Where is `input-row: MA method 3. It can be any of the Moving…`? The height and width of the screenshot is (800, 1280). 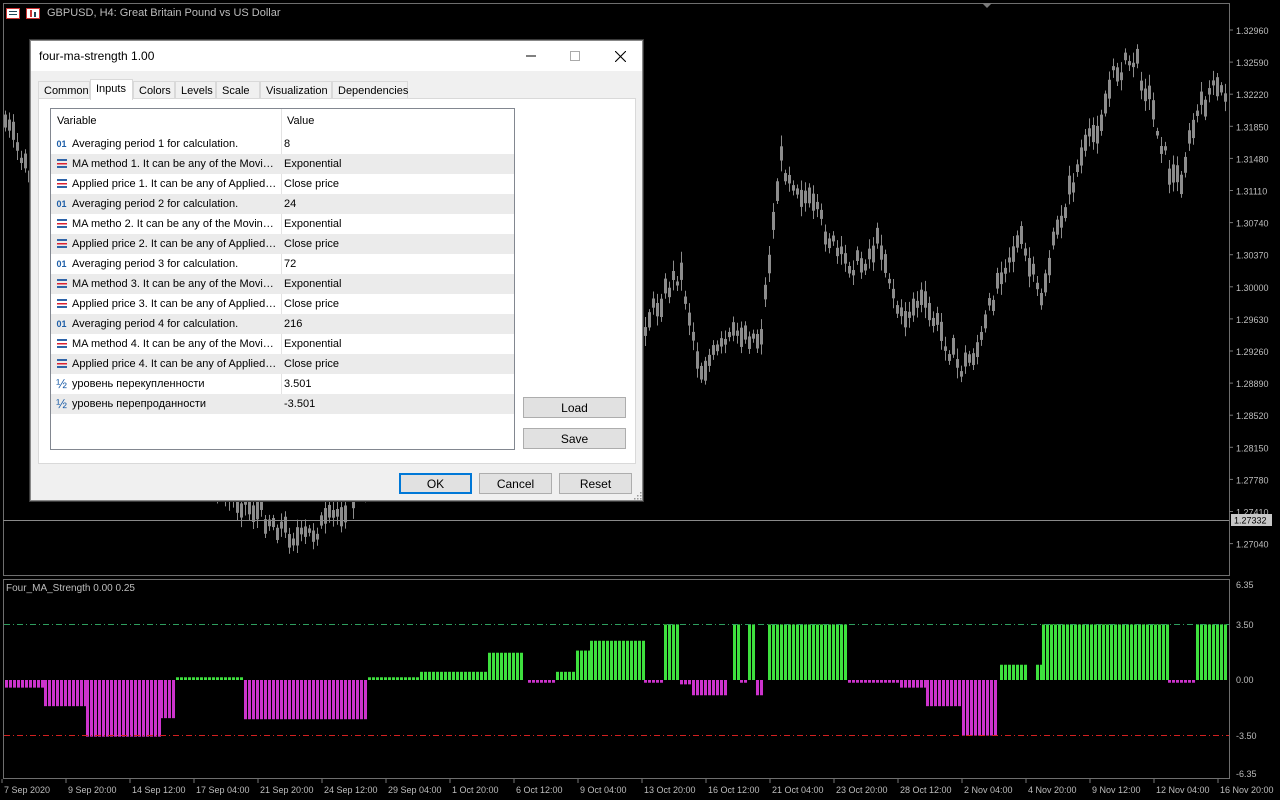
input-row: MA method 3. It can be any of the Moving… is located at coordinates (282, 284).